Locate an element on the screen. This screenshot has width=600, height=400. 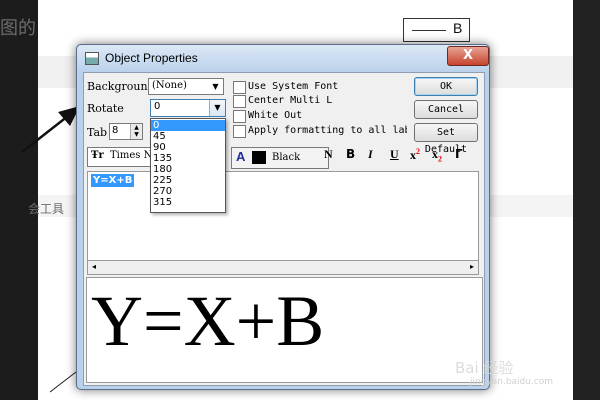
background-combo: (None) ▼ is located at coordinates (186, 86).